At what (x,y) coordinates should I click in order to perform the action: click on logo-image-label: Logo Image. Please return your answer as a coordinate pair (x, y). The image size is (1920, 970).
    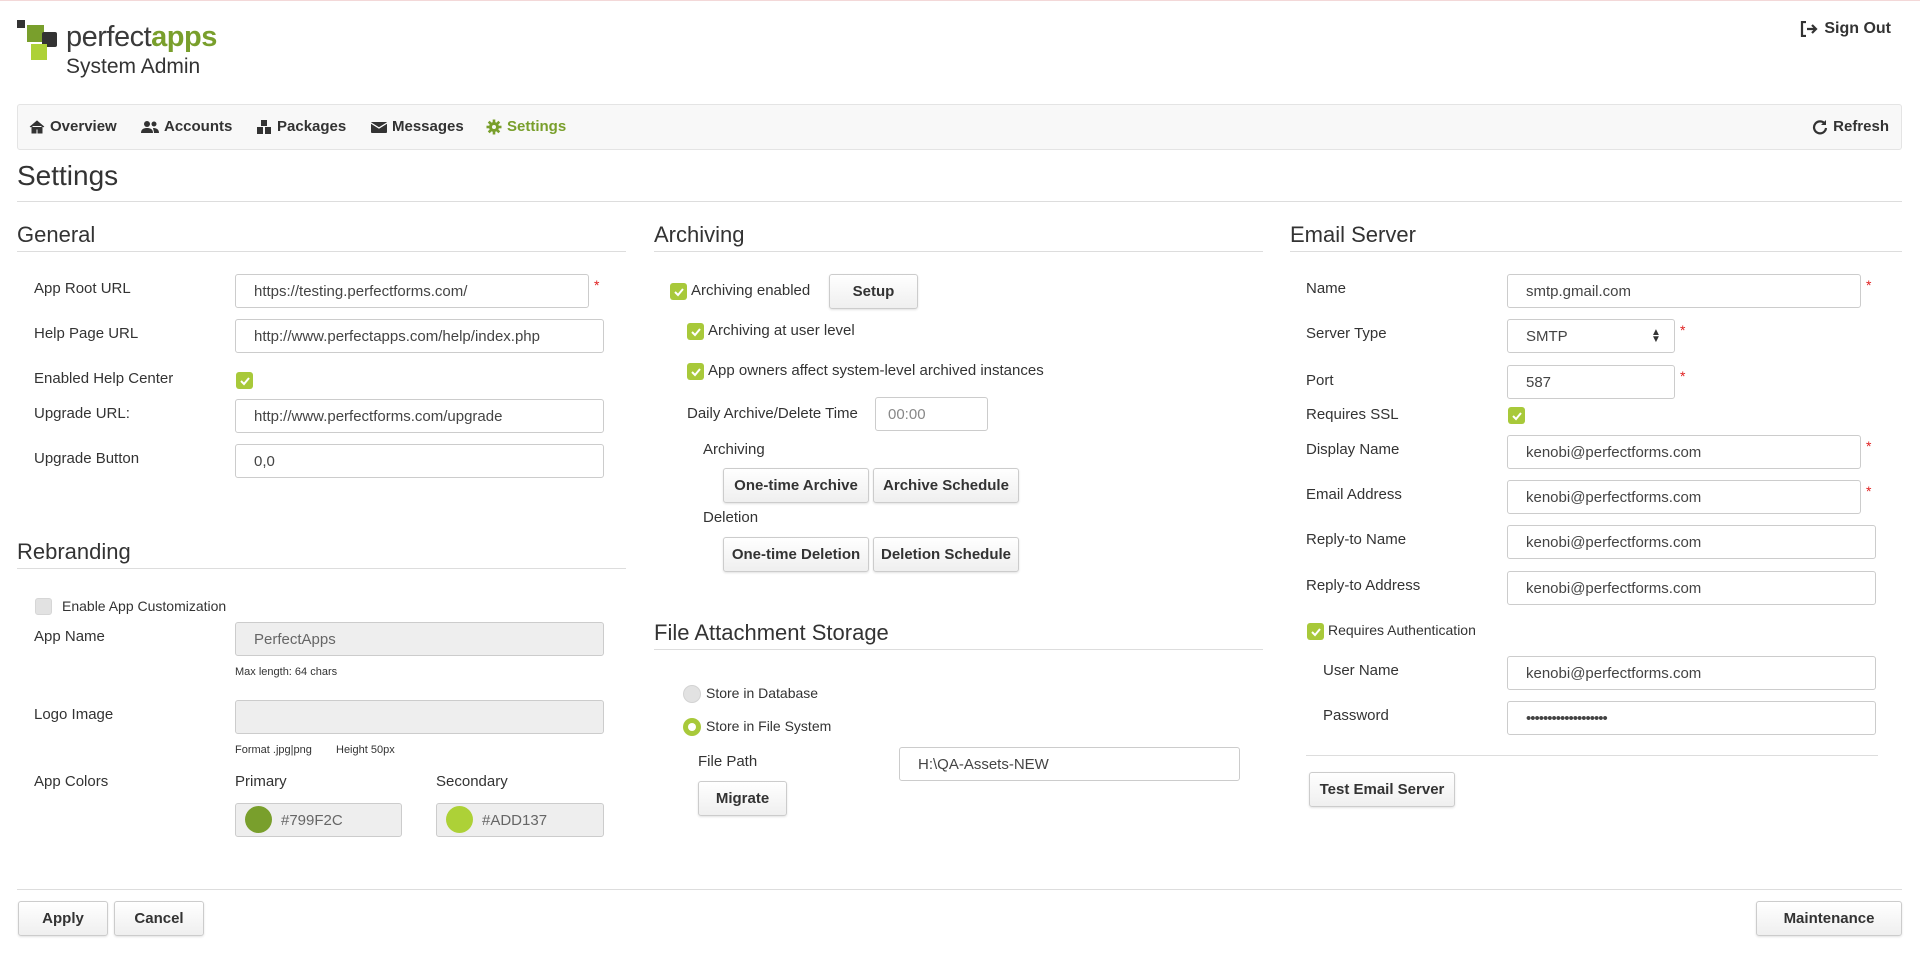
    Looking at the image, I should click on (74, 714).